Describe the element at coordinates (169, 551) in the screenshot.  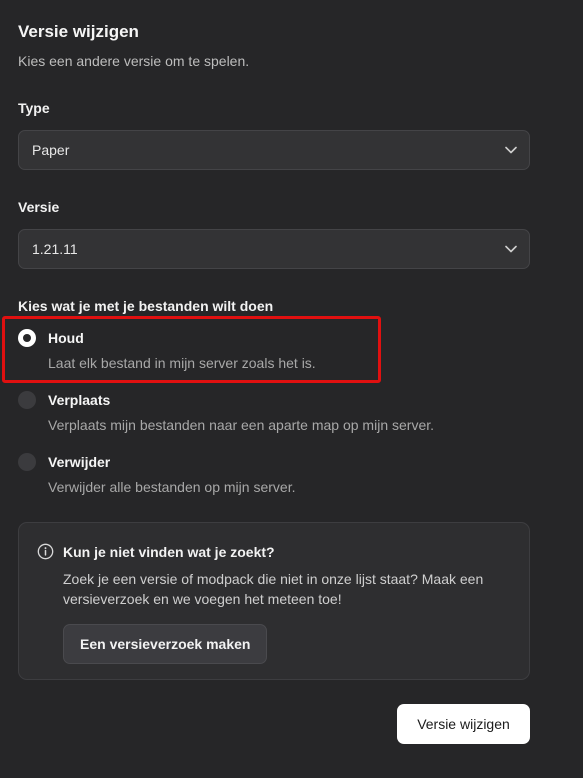
I see `info-title: Kun je niet vinden wat je zoekt?` at that location.